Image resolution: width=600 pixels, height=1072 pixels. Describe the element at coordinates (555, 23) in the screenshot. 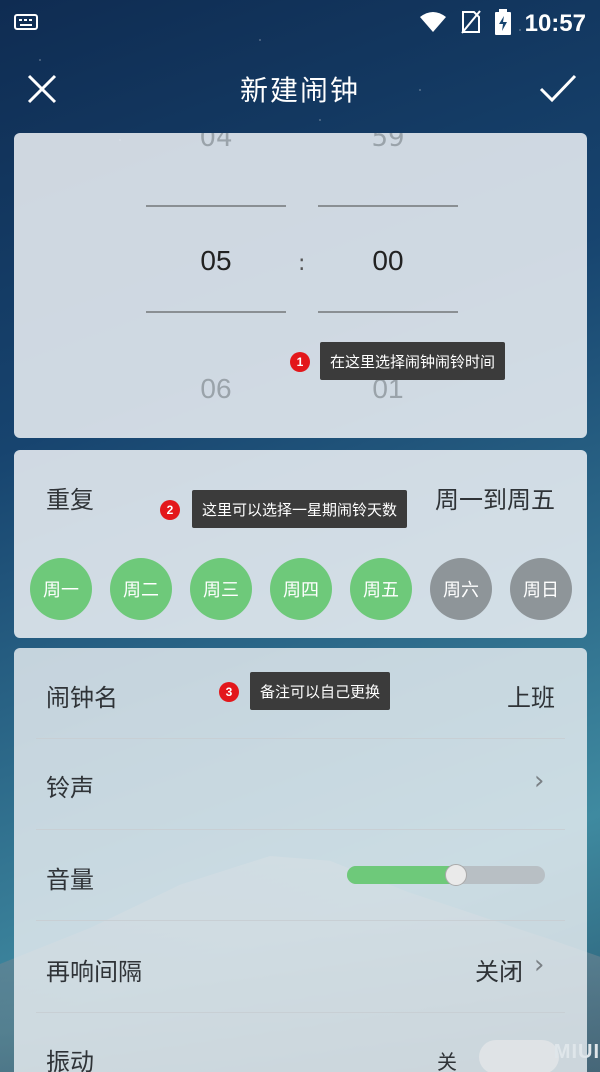

I see `status-time: 10:57` at that location.